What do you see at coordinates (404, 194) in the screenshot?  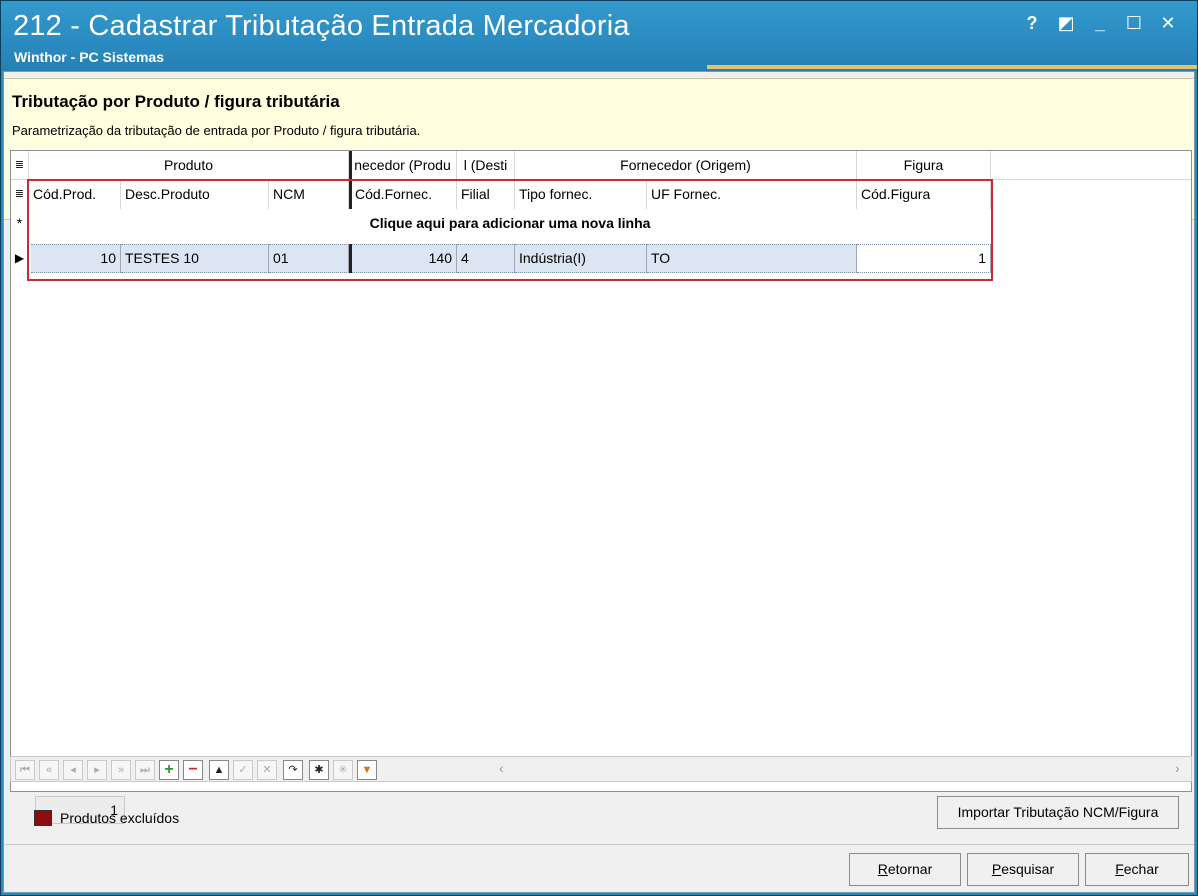 I see `col-cod-fornec: Cód.Fornec.` at bounding box center [404, 194].